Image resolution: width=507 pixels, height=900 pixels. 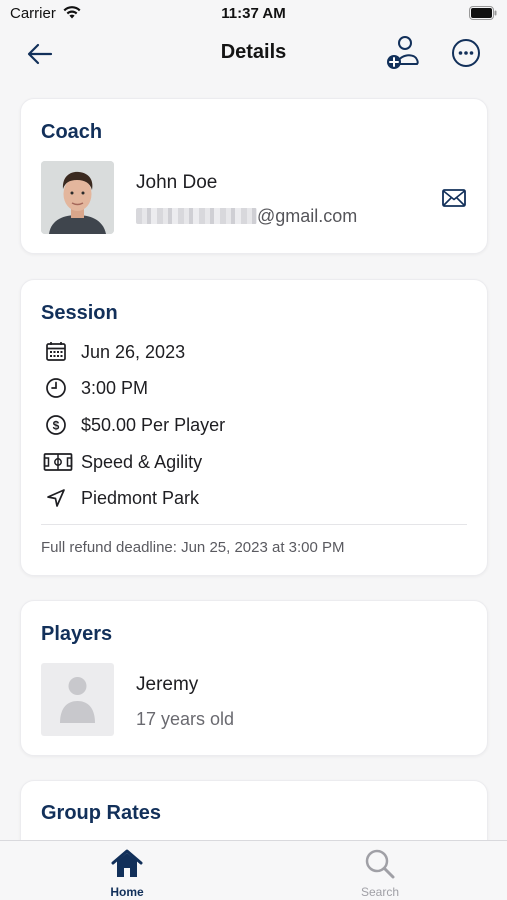 I want to click on status-bar: Carrier 11:37 AM, so click(x=253, y=14).